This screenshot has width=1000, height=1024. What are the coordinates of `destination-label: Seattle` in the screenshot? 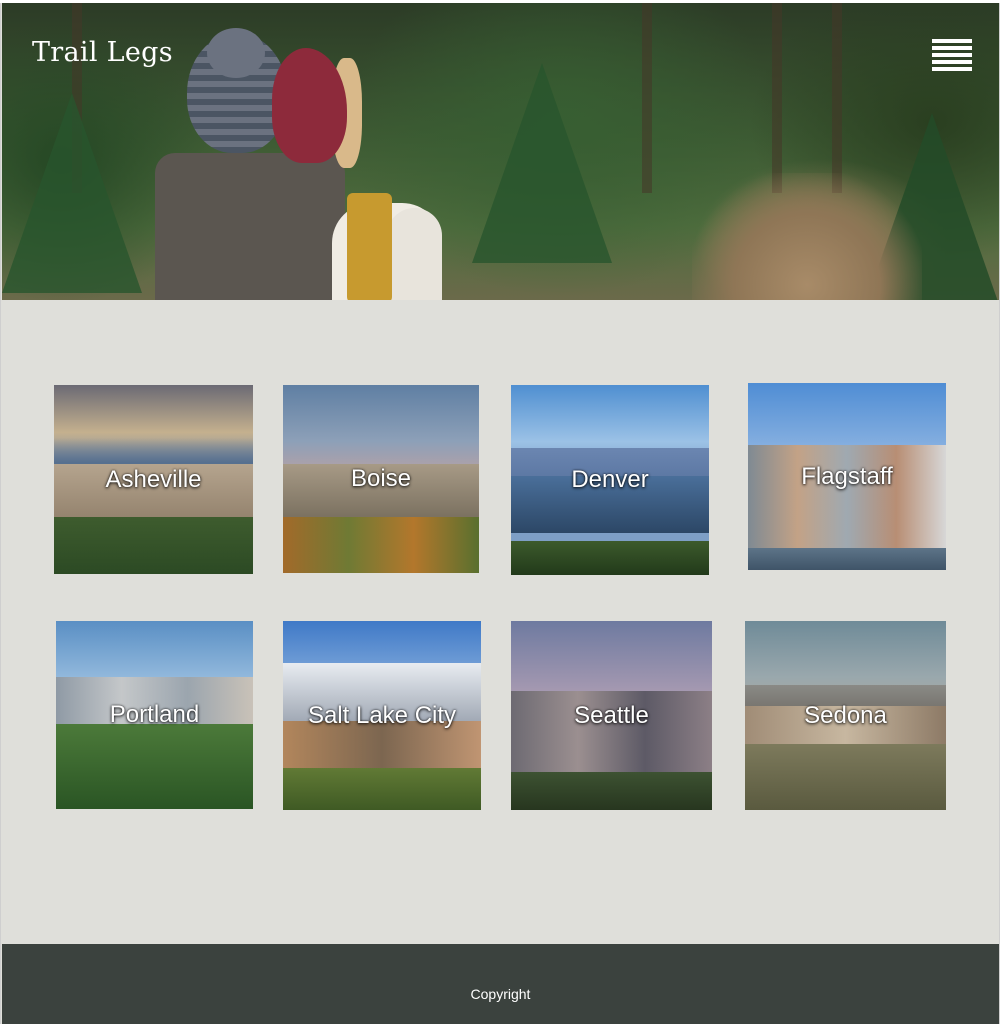 It's located at (611, 715).